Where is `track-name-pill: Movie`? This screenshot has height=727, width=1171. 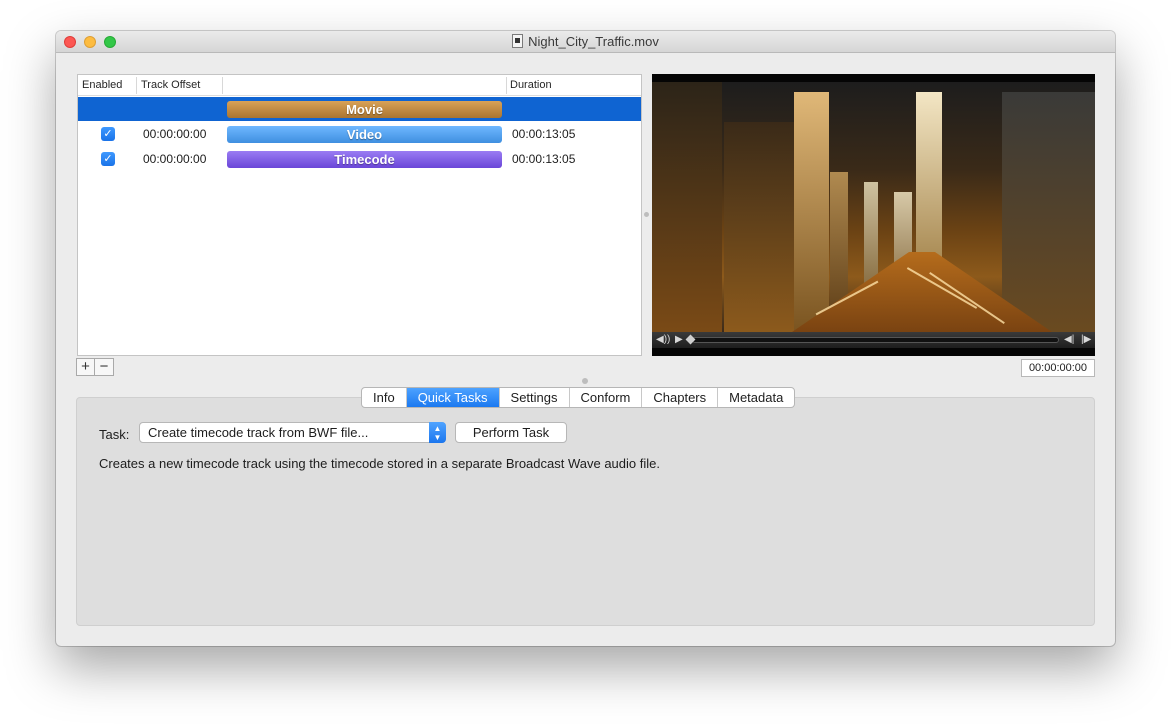 track-name-pill: Movie is located at coordinates (364, 109).